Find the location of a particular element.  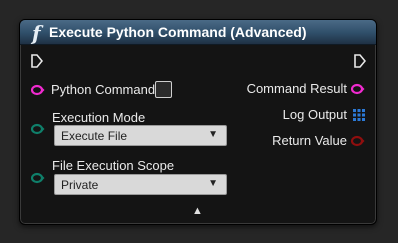

return-value-pin-icon is located at coordinates (358, 141).